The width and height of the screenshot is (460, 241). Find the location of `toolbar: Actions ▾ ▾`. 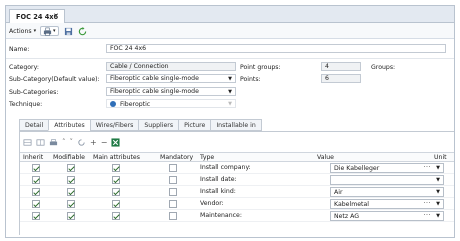

toolbar: Actions ▾ ▾ is located at coordinates (230, 31).